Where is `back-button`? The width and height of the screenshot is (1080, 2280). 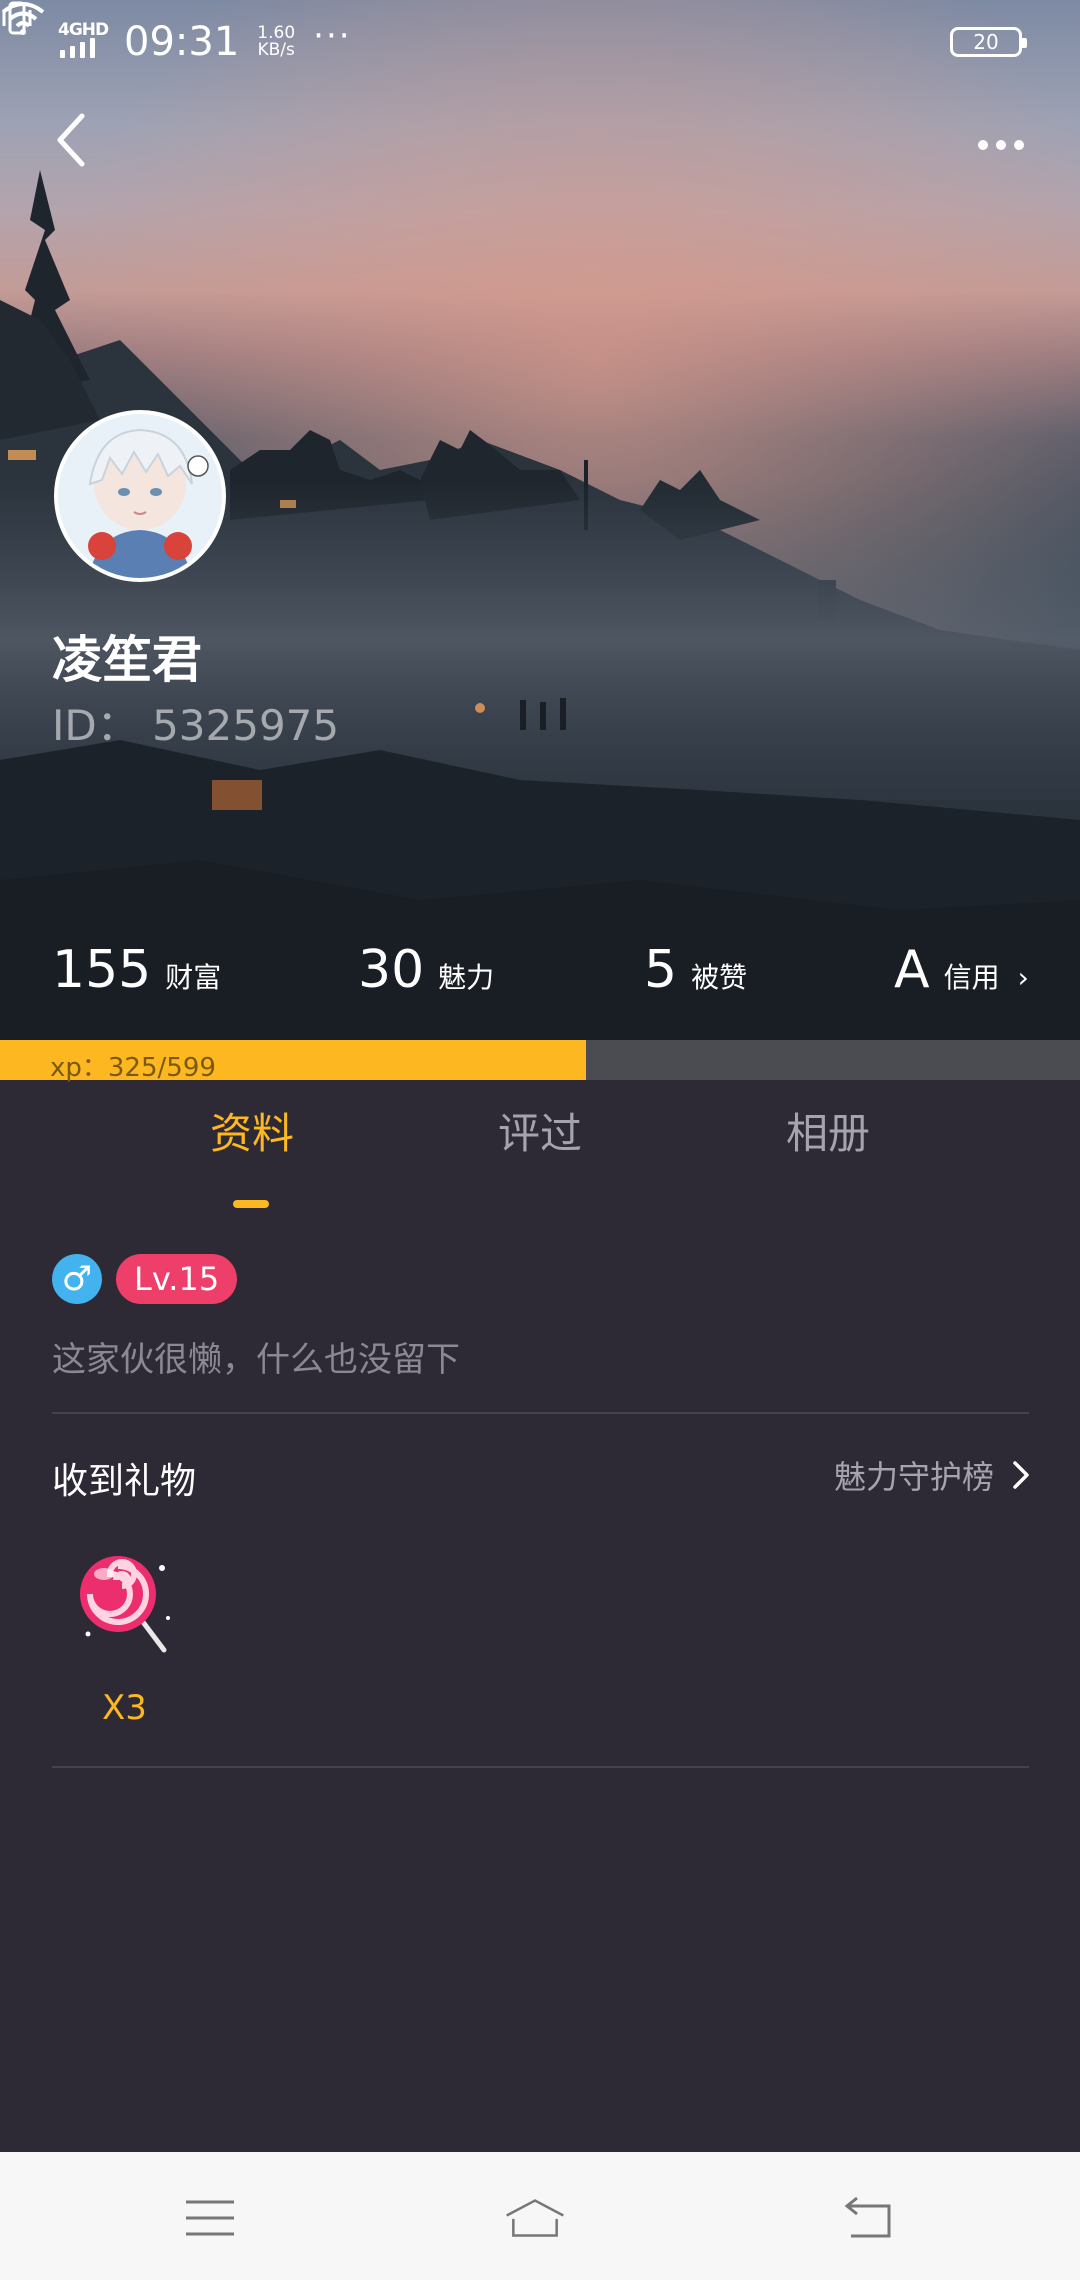 back-button is located at coordinates (82, 145).